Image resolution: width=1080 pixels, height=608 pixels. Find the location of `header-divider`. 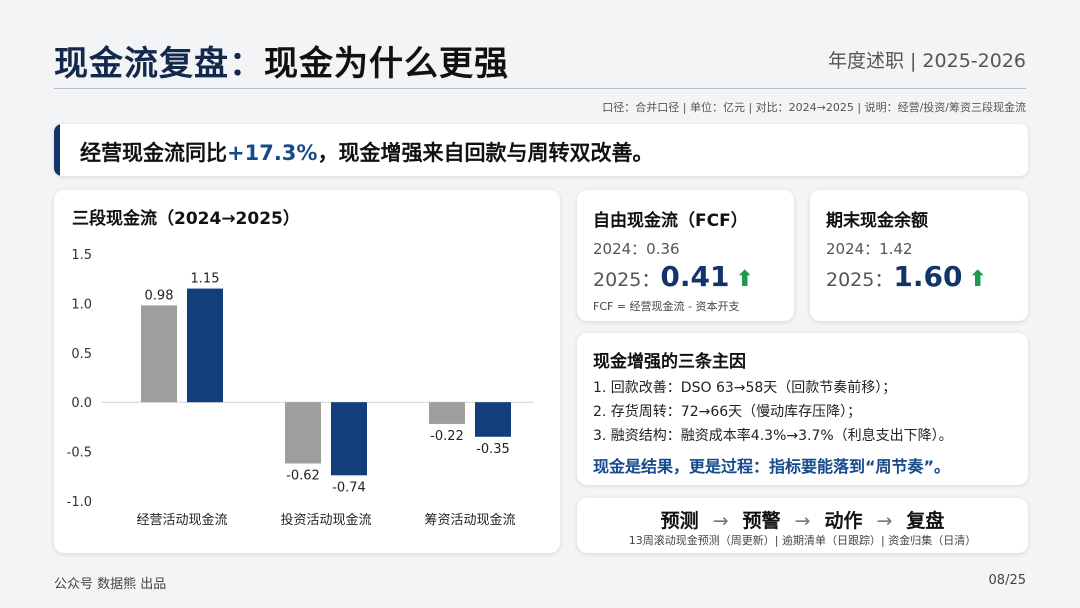

header-divider is located at coordinates (540, 88).